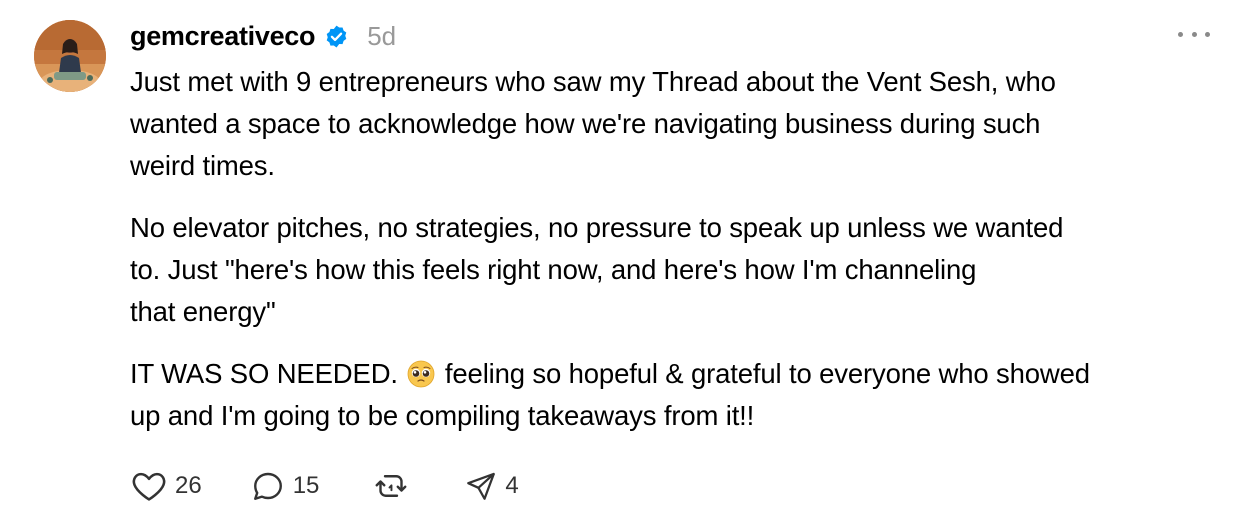  I want to click on share-button: 4, so click(491, 486).